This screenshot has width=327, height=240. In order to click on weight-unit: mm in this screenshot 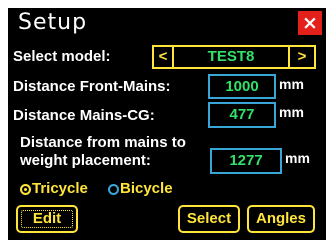, I will do `click(297, 158)`.